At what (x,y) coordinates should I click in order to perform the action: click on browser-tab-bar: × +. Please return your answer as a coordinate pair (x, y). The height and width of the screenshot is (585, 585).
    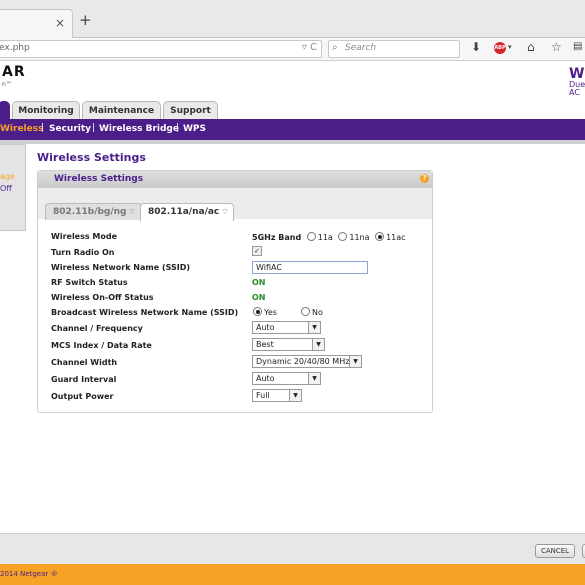
    Looking at the image, I should click on (292, 19).